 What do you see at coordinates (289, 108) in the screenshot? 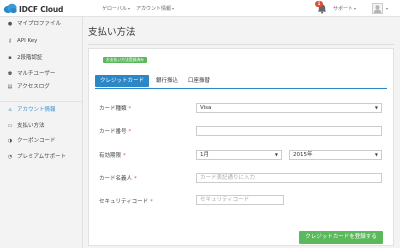
I see `card-type-select: Visa ▼` at bounding box center [289, 108].